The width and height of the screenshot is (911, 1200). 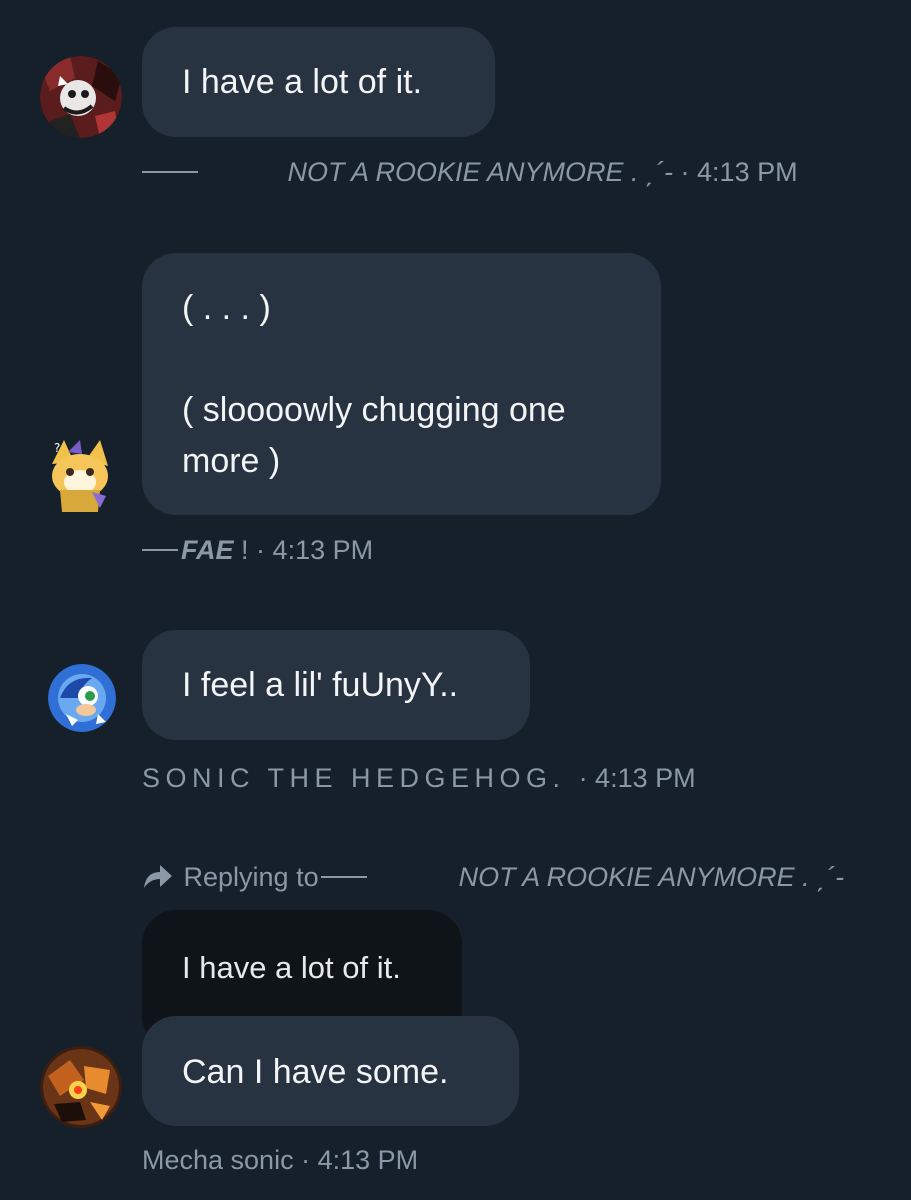 What do you see at coordinates (81, 97) in the screenshot?
I see `avatar-red-black-cartoon-icon` at bounding box center [81, 97].